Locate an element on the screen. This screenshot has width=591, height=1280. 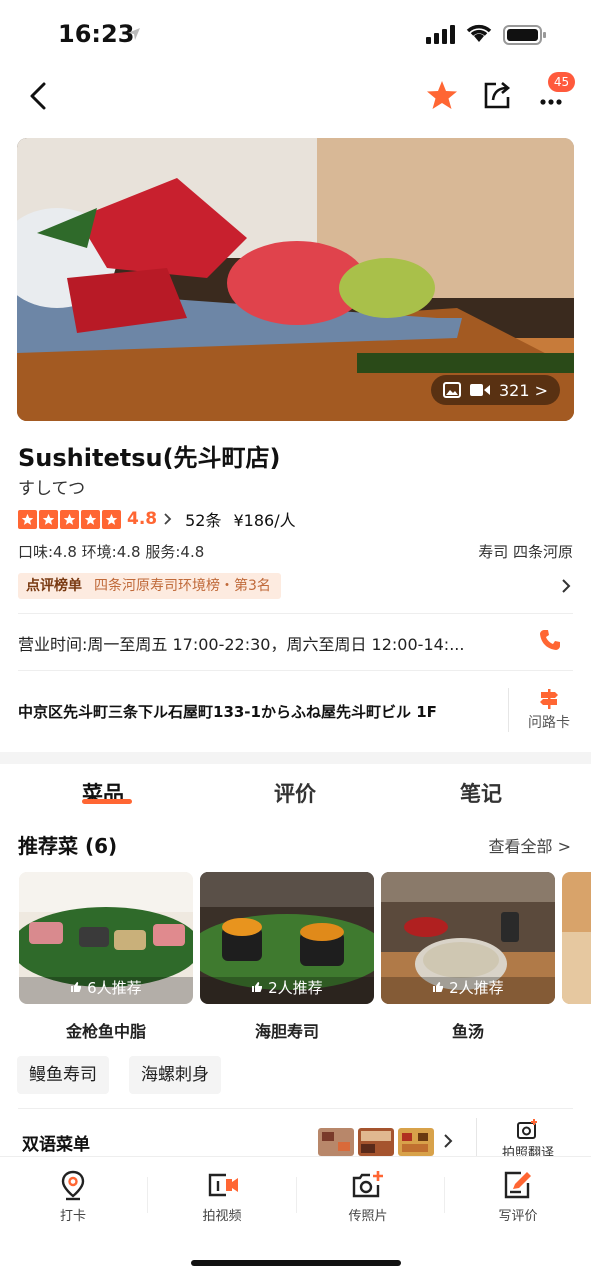
recommend-count: 6人推荐 is located at coordinates (106, 987).